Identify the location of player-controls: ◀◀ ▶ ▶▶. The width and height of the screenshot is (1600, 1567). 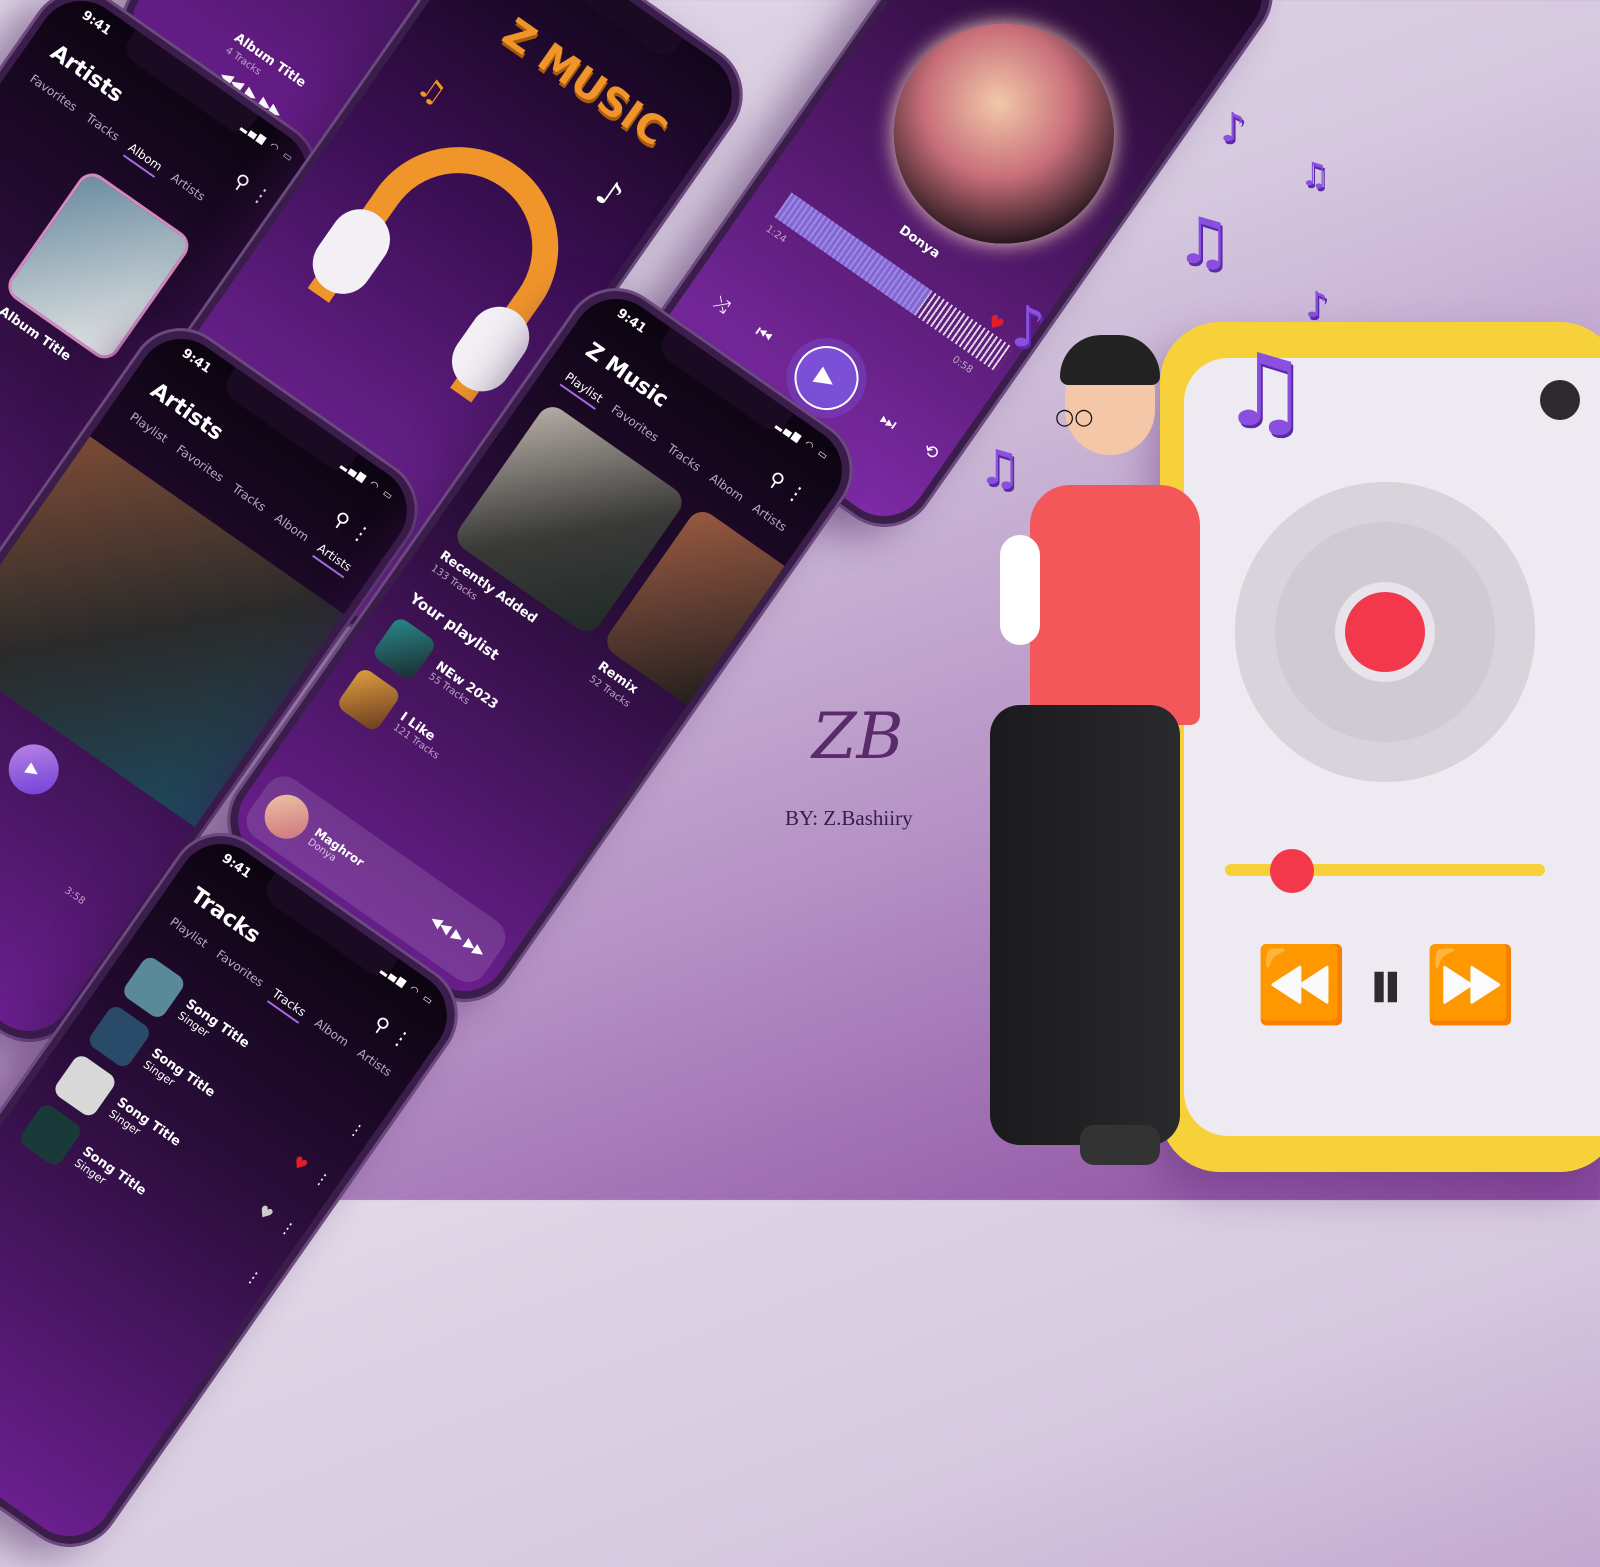
(457, 936).